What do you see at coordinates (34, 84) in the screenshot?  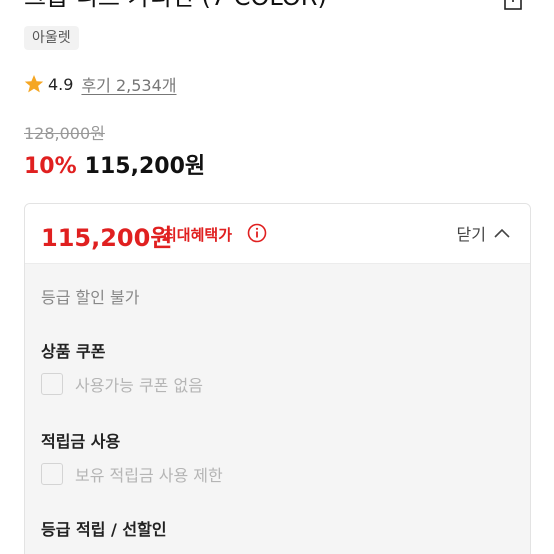 I see `star-icon` at bounding box center [34, 84].